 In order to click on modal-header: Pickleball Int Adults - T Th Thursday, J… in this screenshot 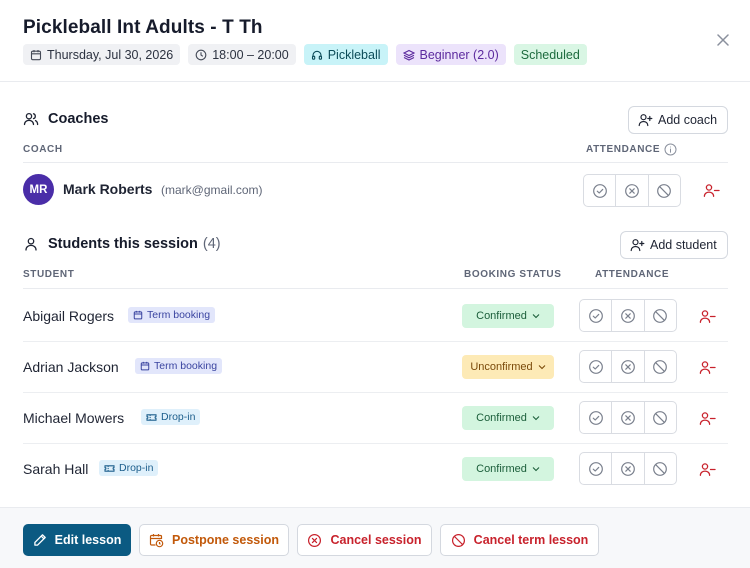, I will do `click(375, 41)`.